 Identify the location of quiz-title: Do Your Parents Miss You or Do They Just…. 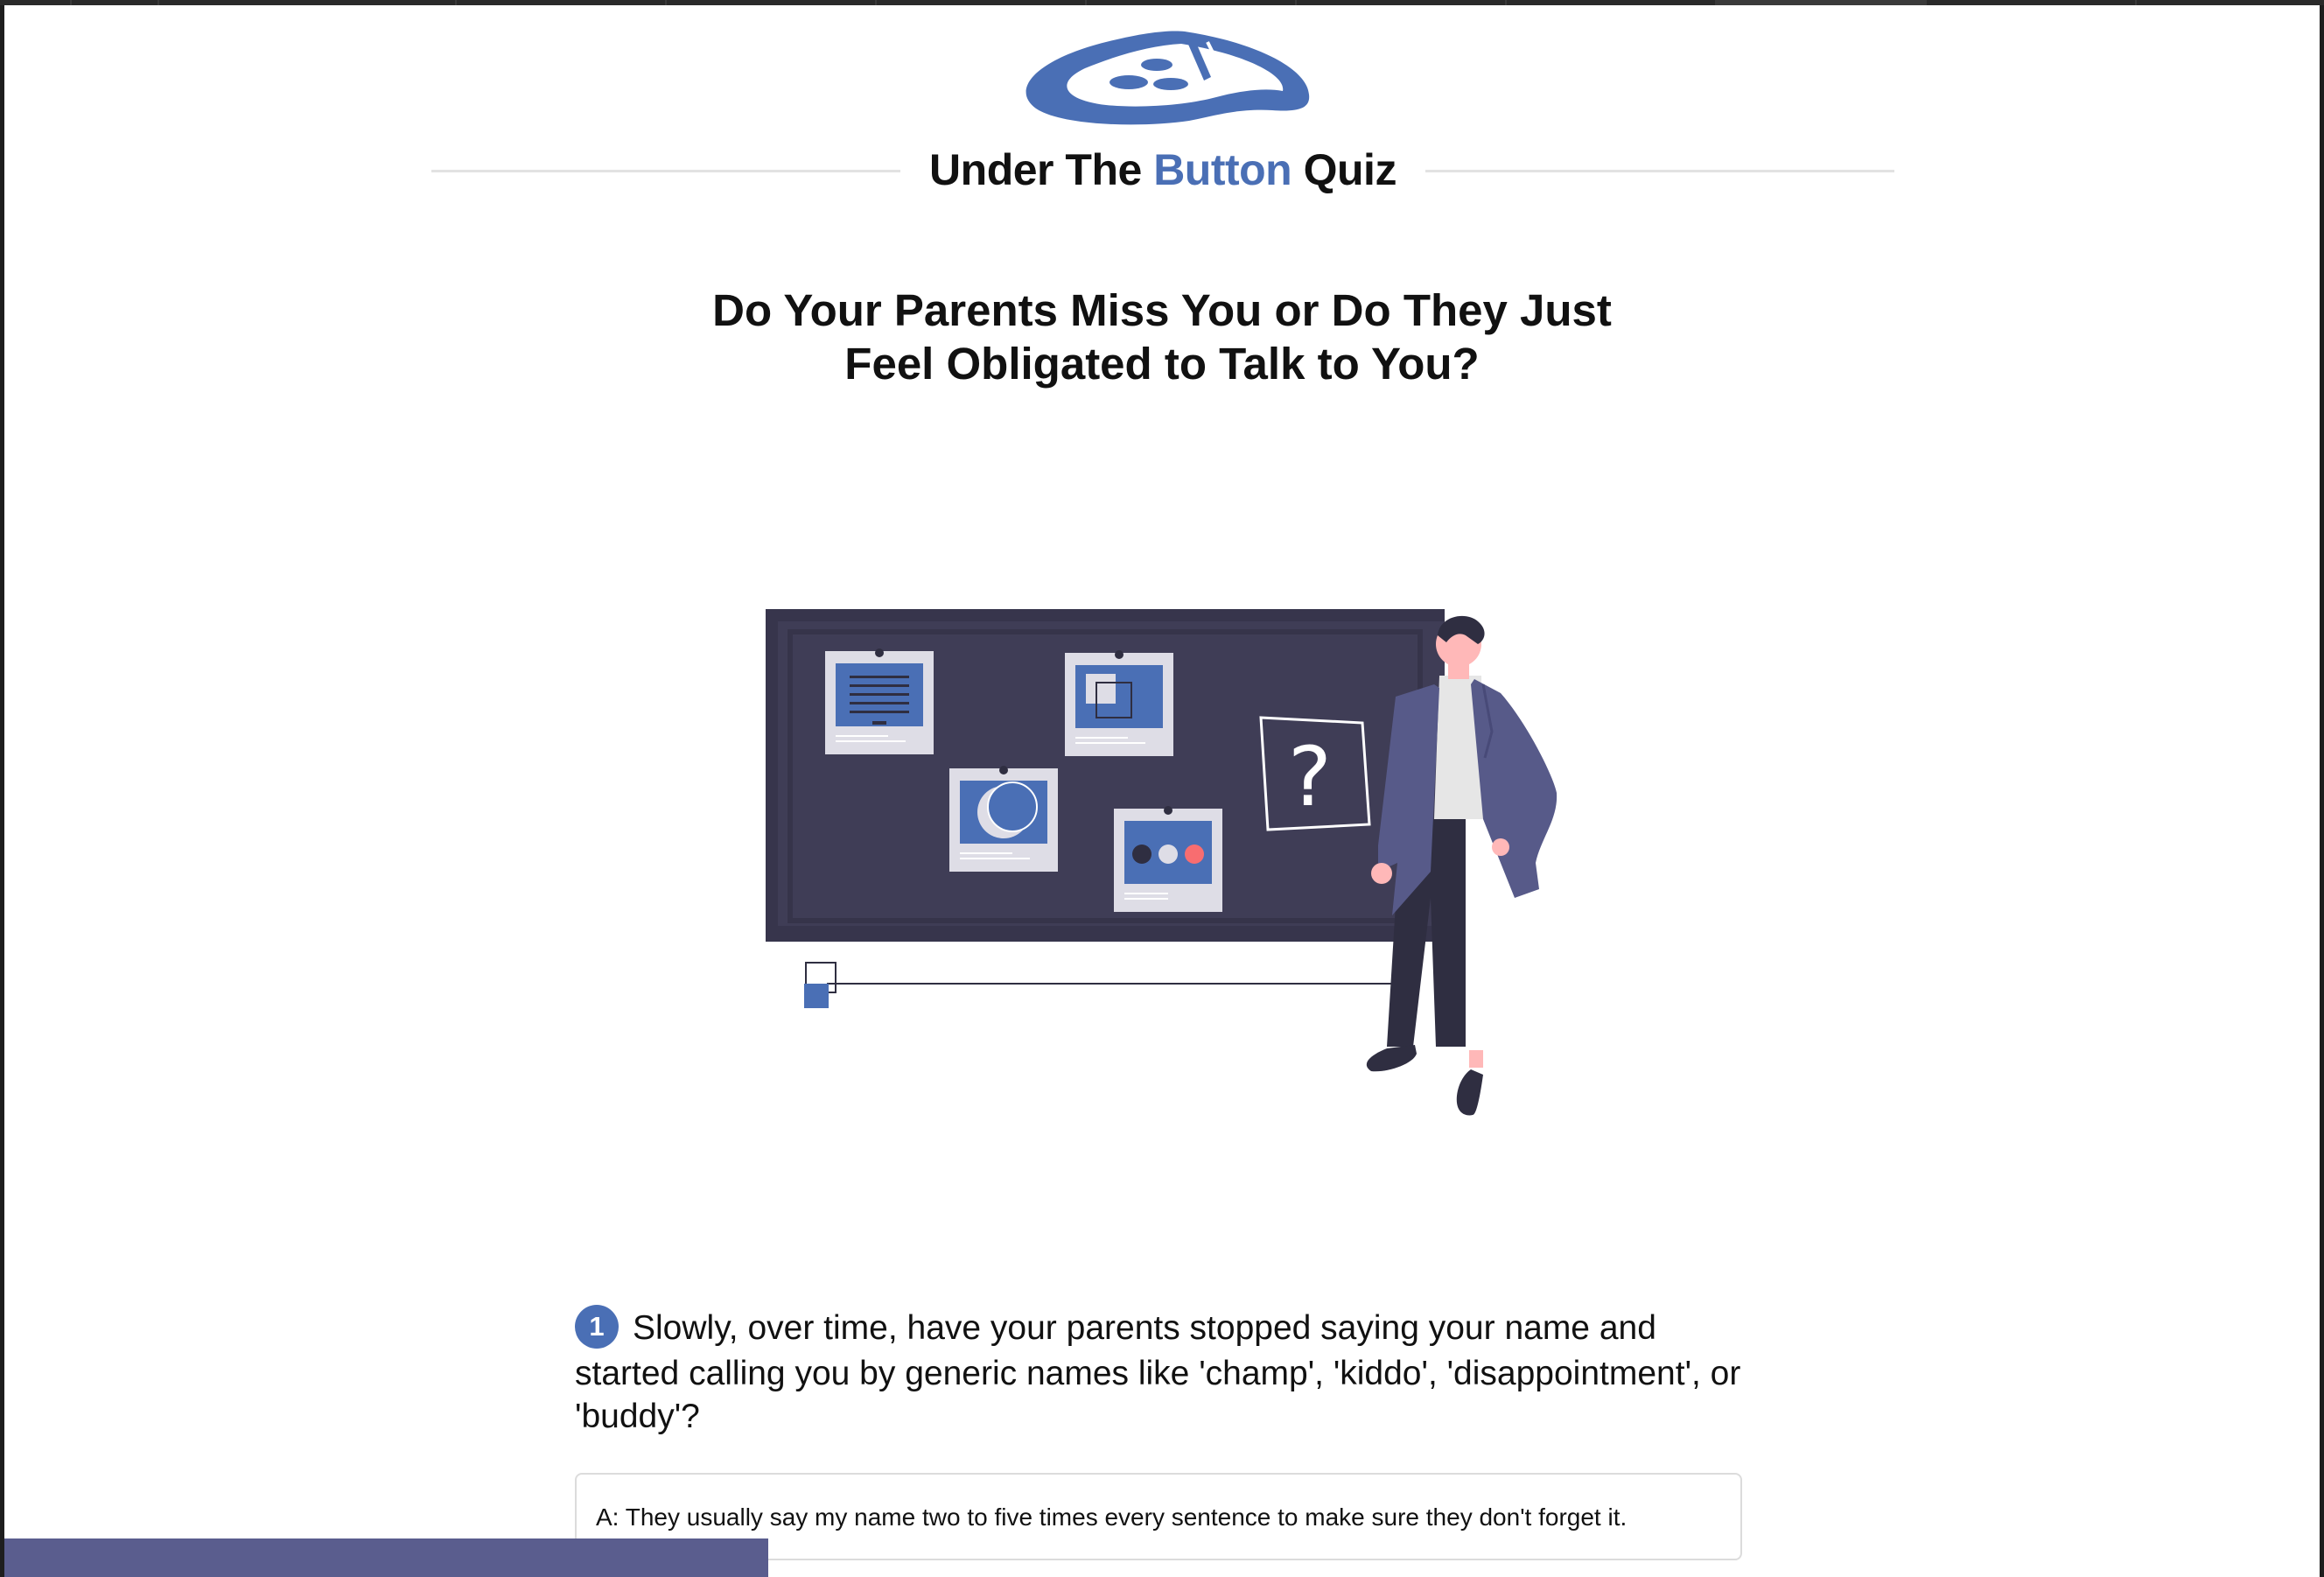
(1162, 337).